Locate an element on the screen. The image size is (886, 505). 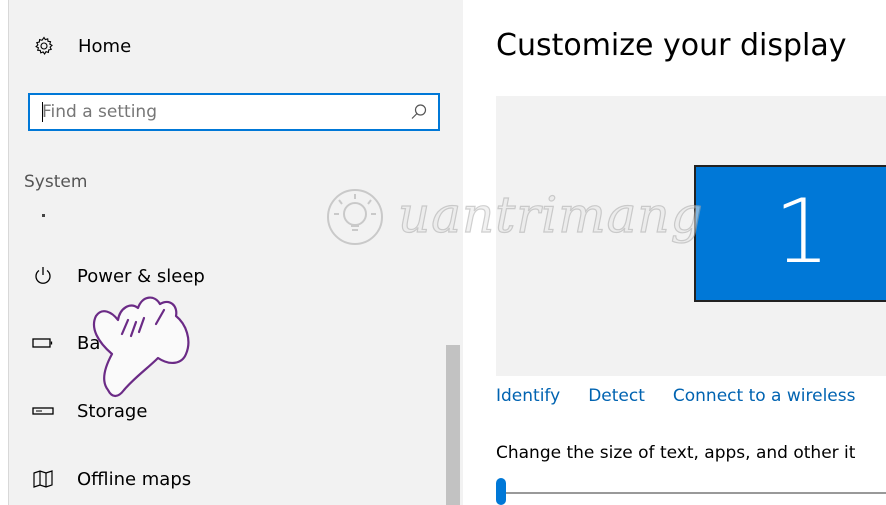
map-icon is located at coordinates (43, 479).